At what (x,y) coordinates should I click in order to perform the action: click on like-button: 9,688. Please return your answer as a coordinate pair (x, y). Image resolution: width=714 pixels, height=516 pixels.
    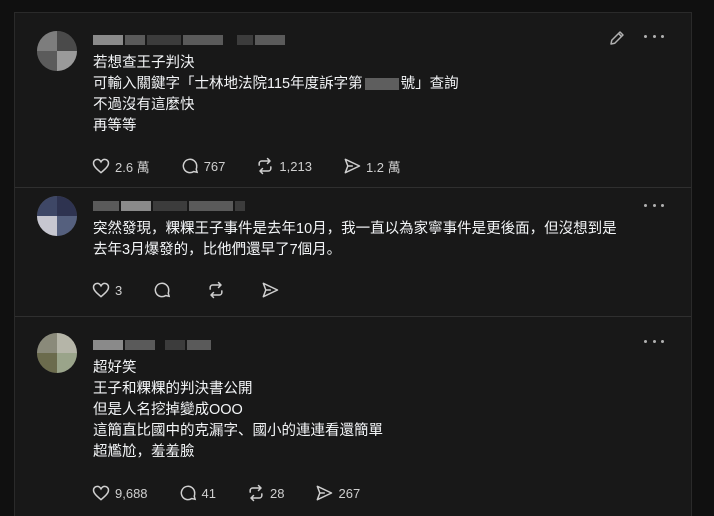
    Looking at the image, I should click on (119, 493).